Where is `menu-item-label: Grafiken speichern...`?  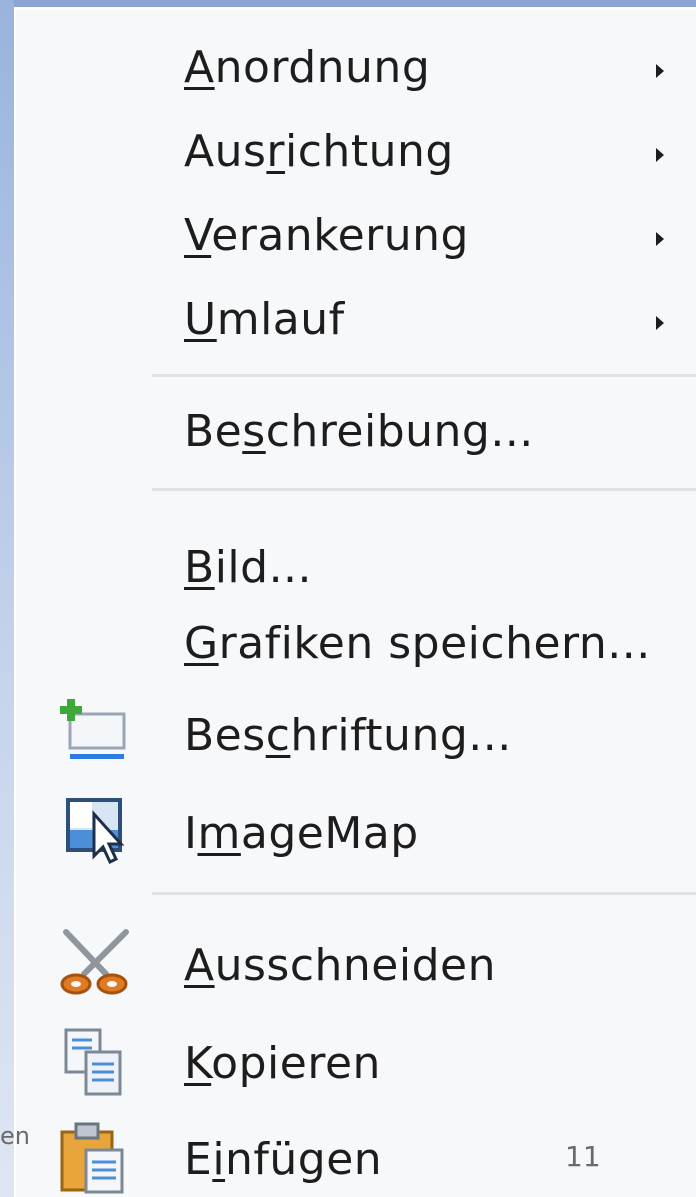
menu-item-label: Grafiken speichern... is located at coordinates (417, 643).